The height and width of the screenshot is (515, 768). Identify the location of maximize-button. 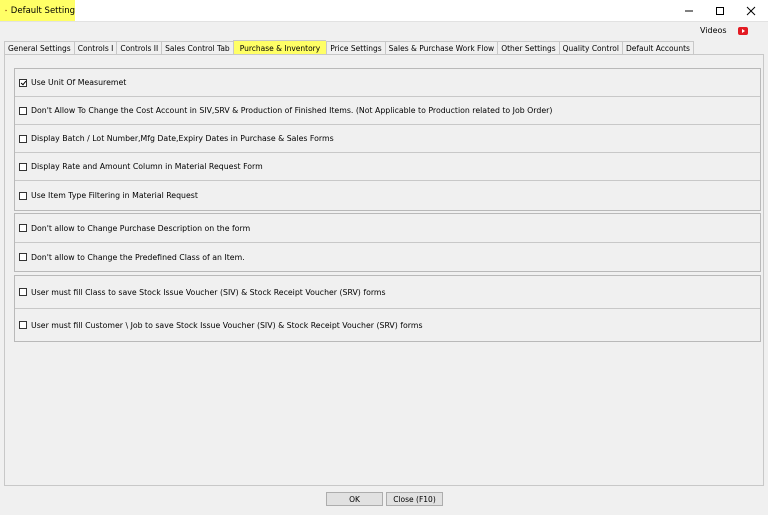
(720, 10).